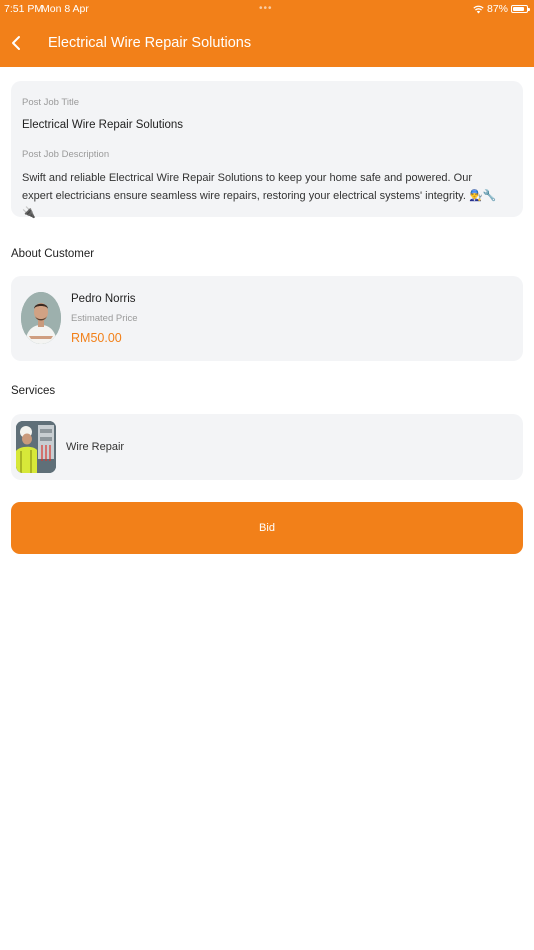 This screenshot has width=534, height=950. What do you see at coordinates (478, 9) in the screenshot?
I see `wifi-icon` at bounding box center [478, 9].